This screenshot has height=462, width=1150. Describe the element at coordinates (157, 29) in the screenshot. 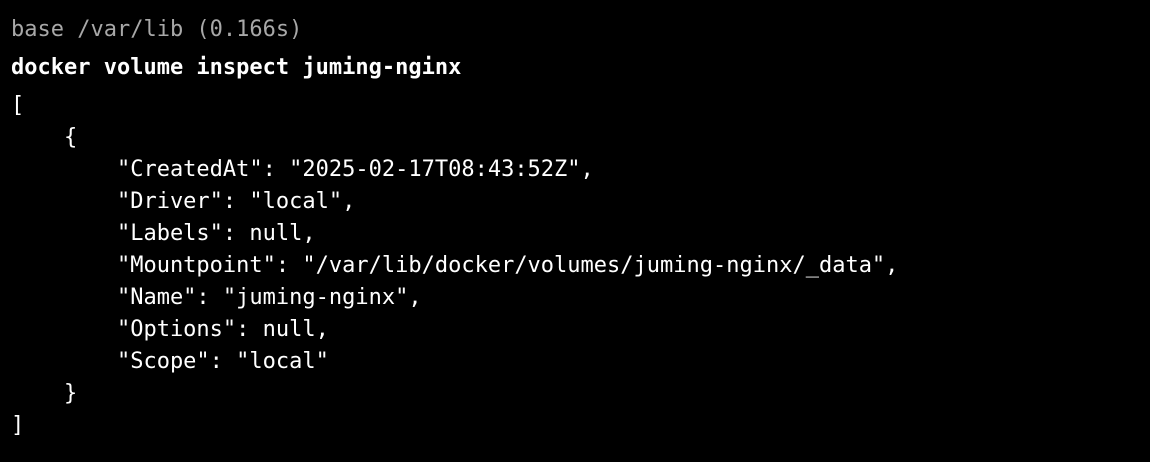

I see `prompt-info: base /var/lib (0.166s)` at that location.